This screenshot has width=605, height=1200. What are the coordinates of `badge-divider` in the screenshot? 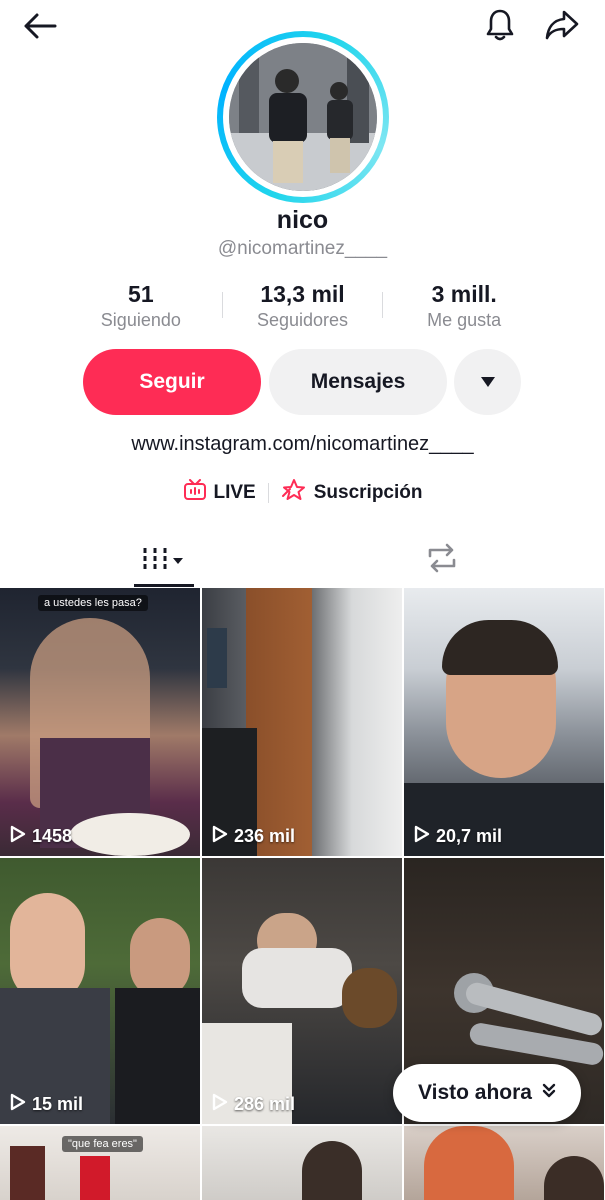 It's located at (268, 493).